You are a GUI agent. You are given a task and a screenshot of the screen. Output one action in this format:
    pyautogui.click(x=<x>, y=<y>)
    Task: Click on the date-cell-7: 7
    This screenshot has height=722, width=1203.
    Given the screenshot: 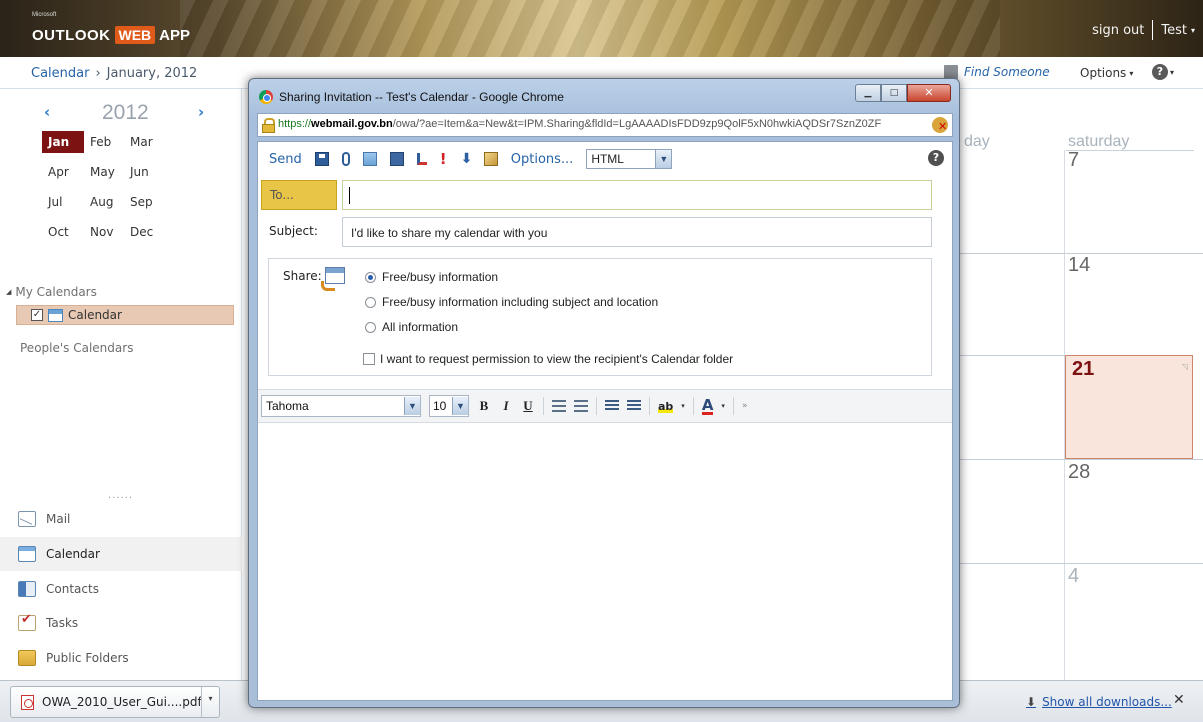 What is the action you would take?
    pyautogui.click(x=1073, y=160)
    